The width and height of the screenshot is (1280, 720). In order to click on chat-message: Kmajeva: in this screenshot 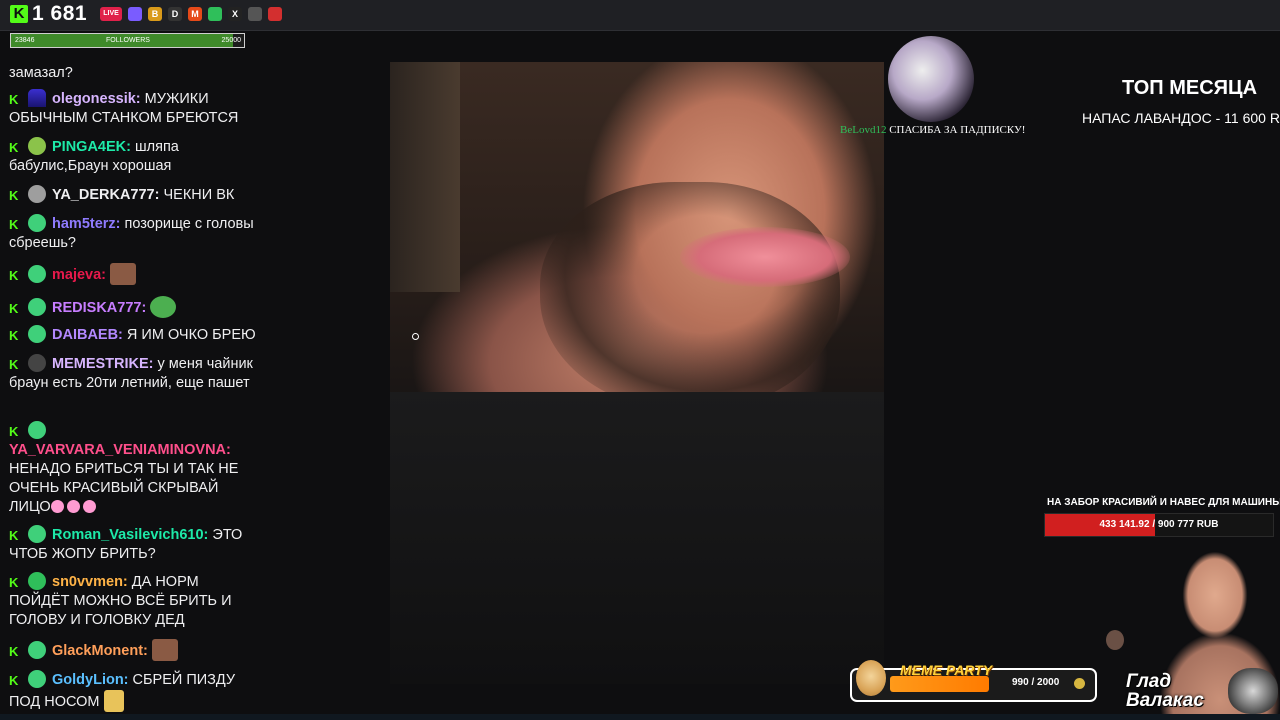, I will do `click(135, 274)`.